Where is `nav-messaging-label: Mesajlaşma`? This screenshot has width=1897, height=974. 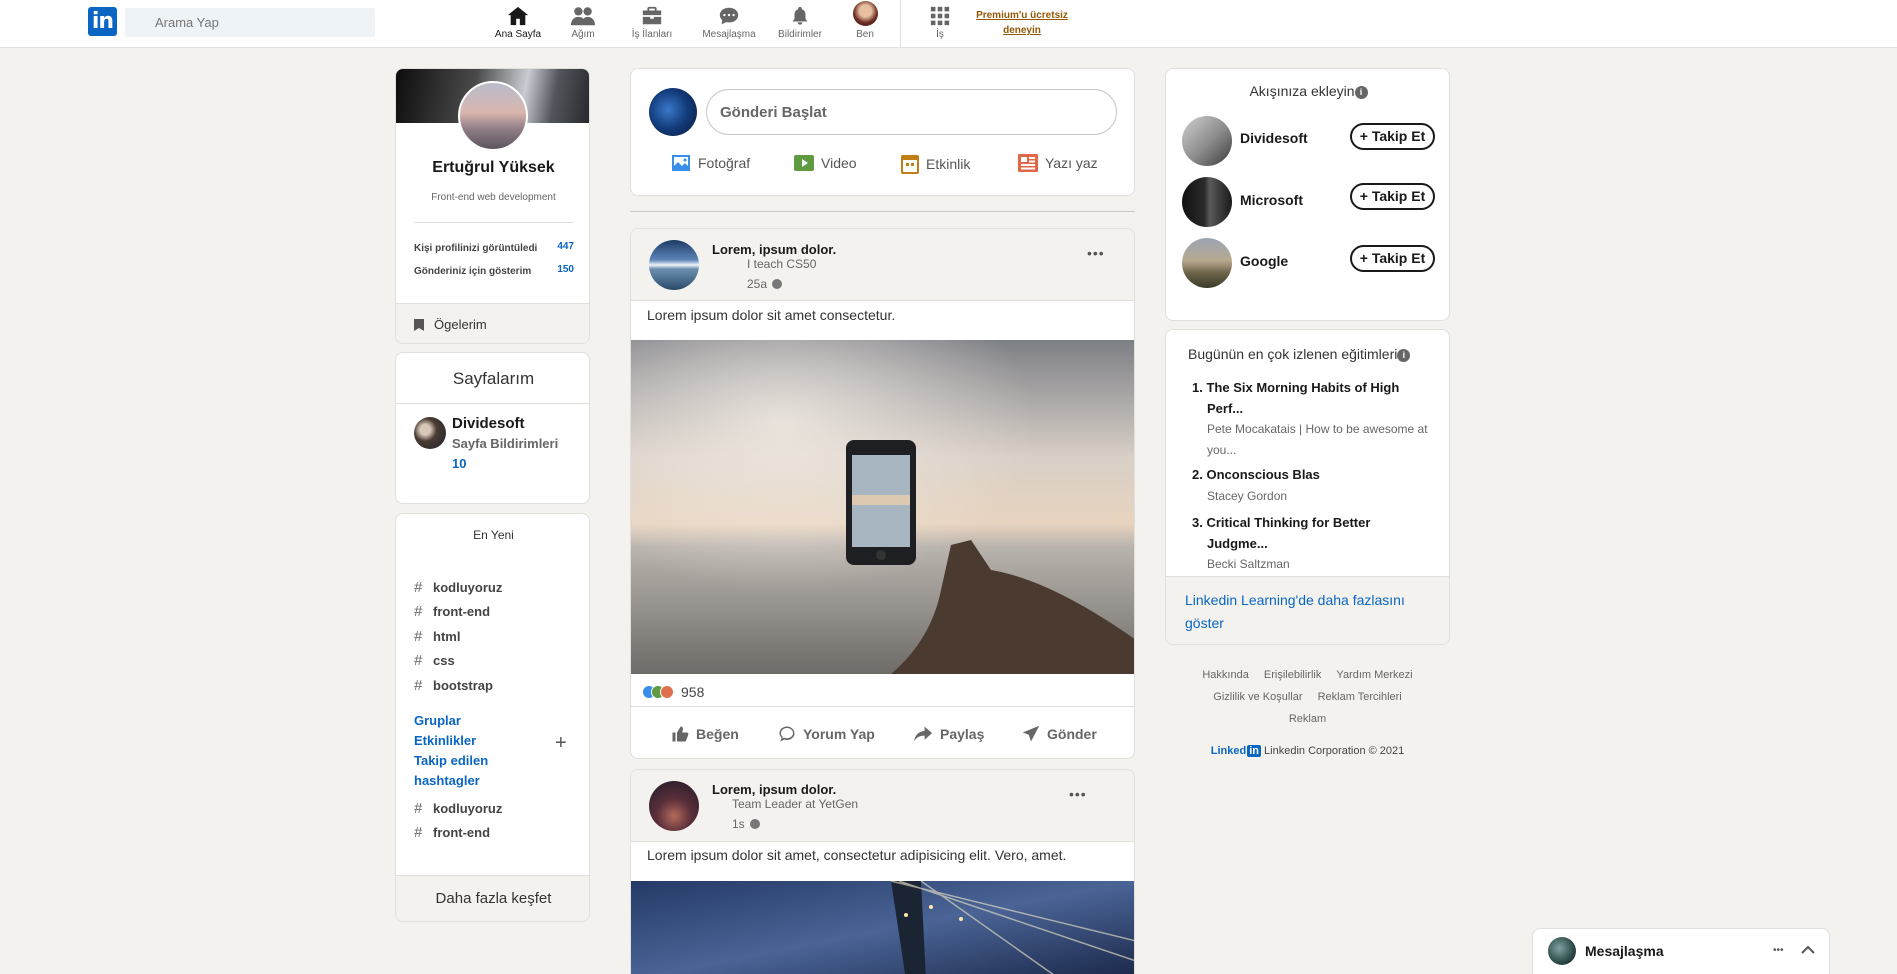
nav-messaging-label: Mesajlaşma is located at coordinates (729, 34).